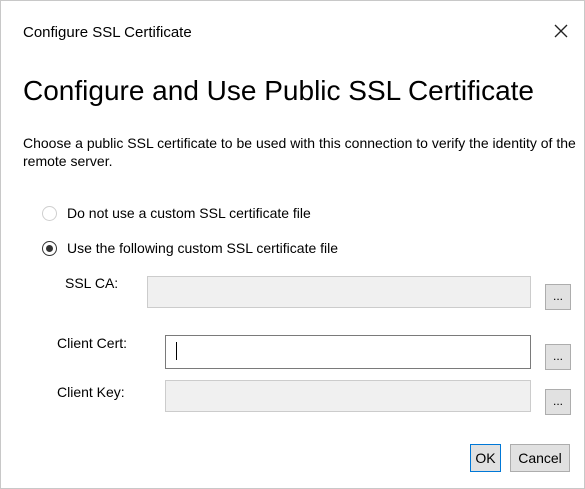  Describe the element at coordinates (176, 351) in the screenshot. I see `text-cursor` at that location.